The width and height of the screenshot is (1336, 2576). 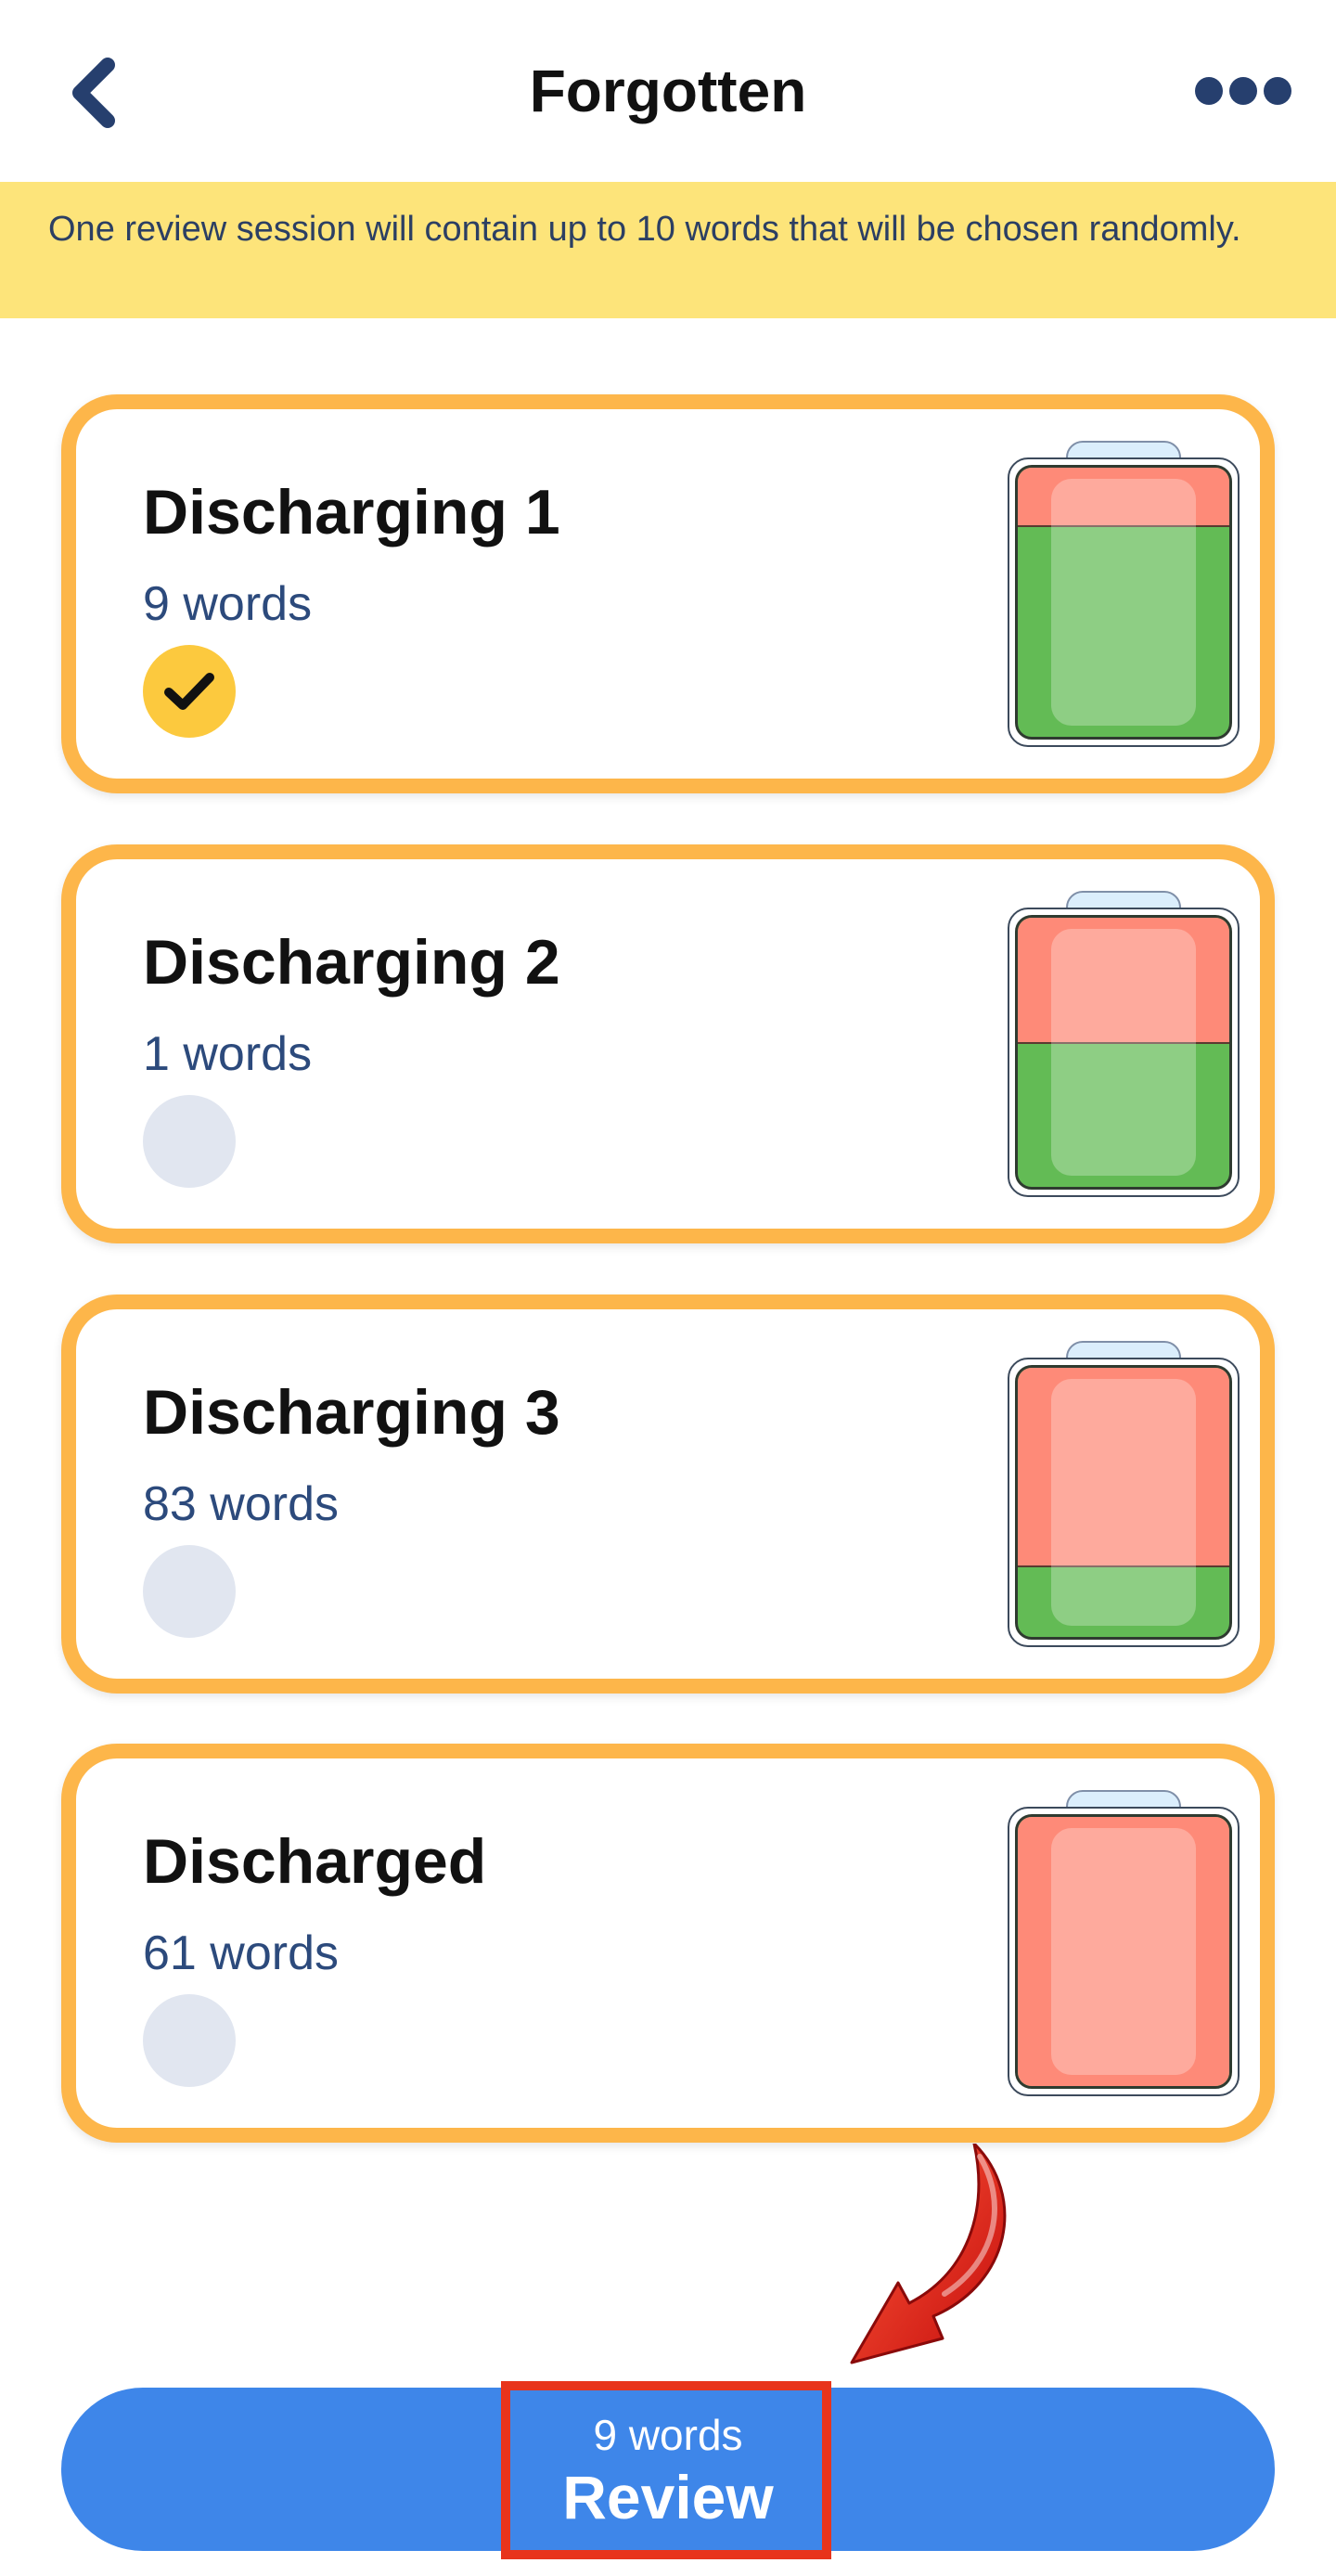 I want to click on level-word-count: 9 words, so click(x=228, y=604).